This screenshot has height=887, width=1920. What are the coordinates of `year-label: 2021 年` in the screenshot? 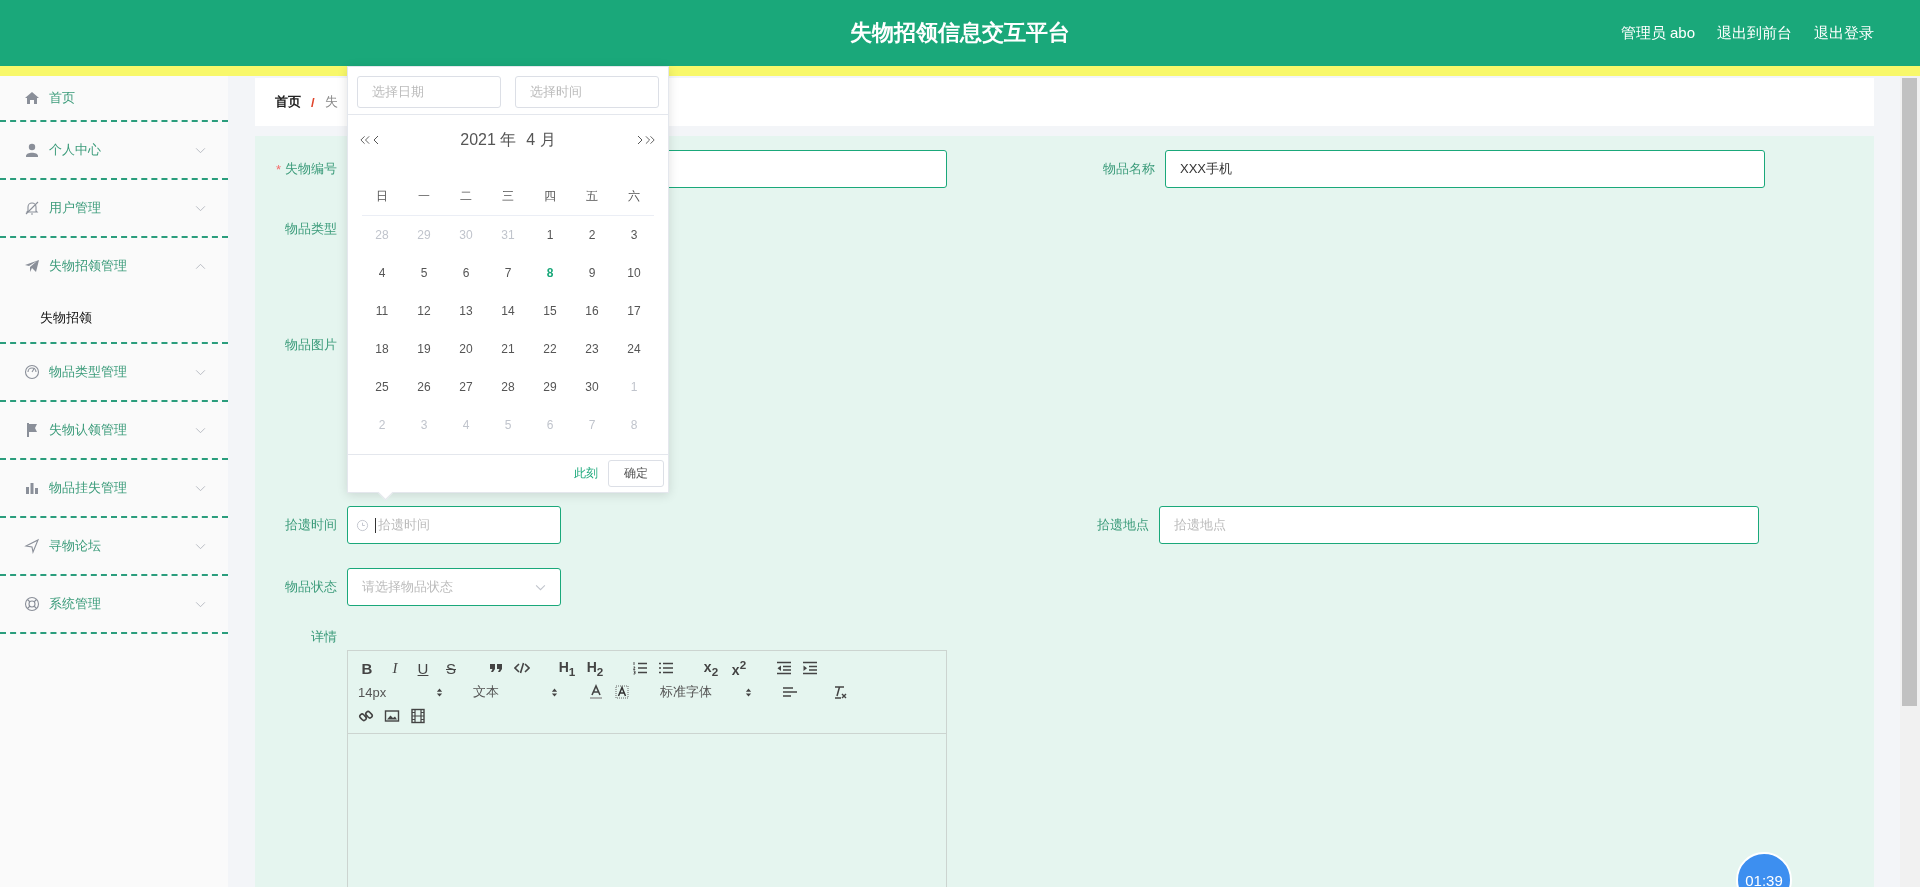 It's located at (488, 139).